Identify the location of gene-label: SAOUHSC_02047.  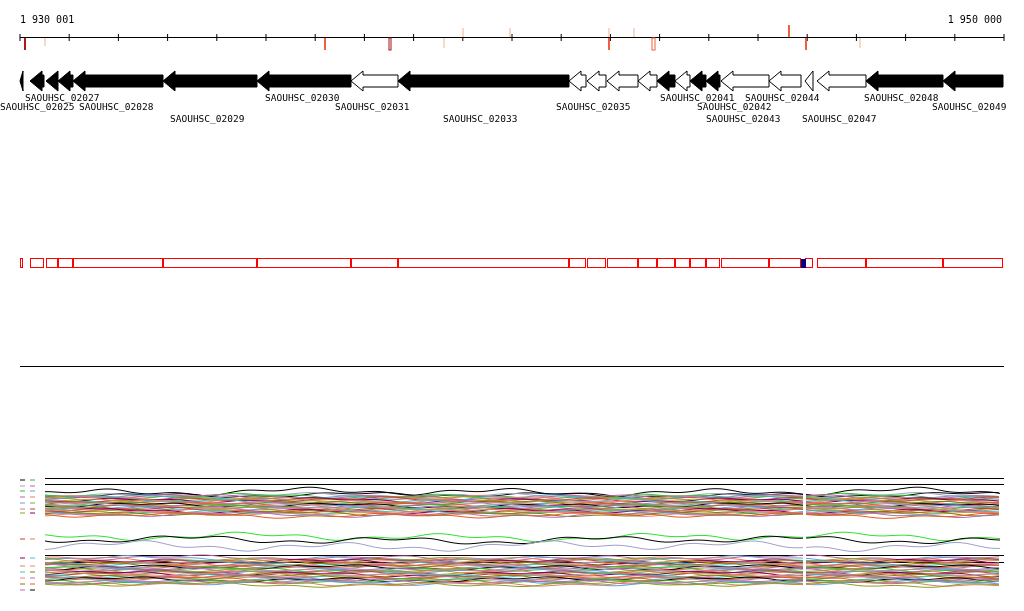
(839, 118).